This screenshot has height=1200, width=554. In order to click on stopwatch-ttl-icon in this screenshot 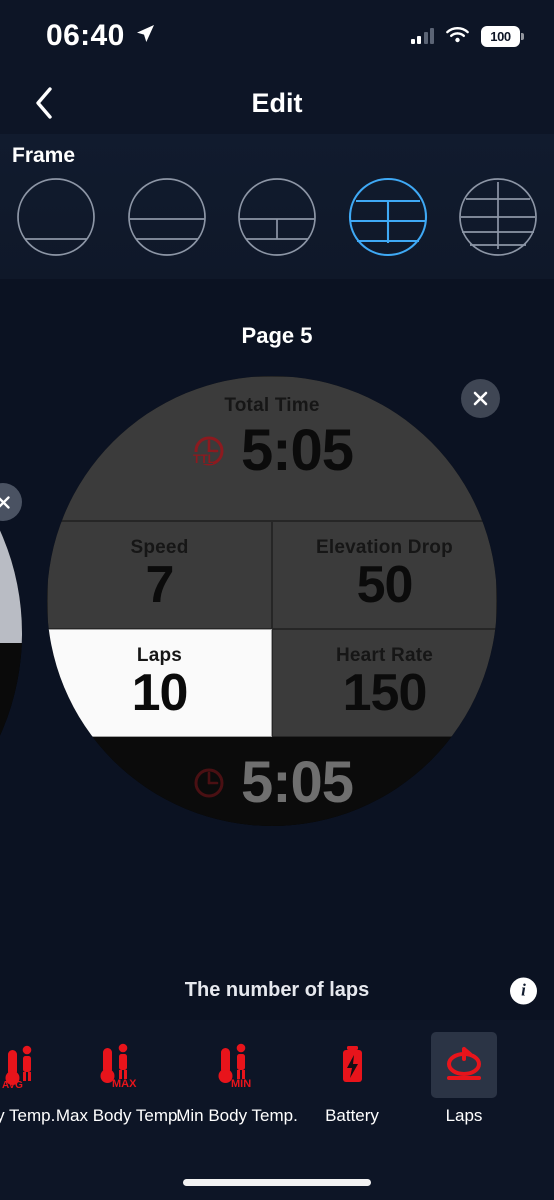, I will do `click(209, 782)`.